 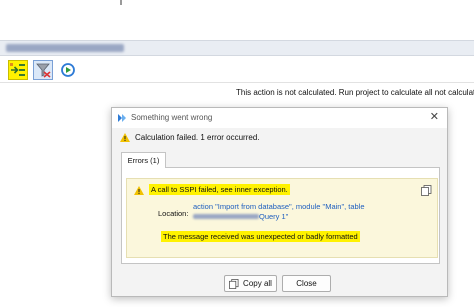 I want to click on run-button, so click(x=68, y=70).